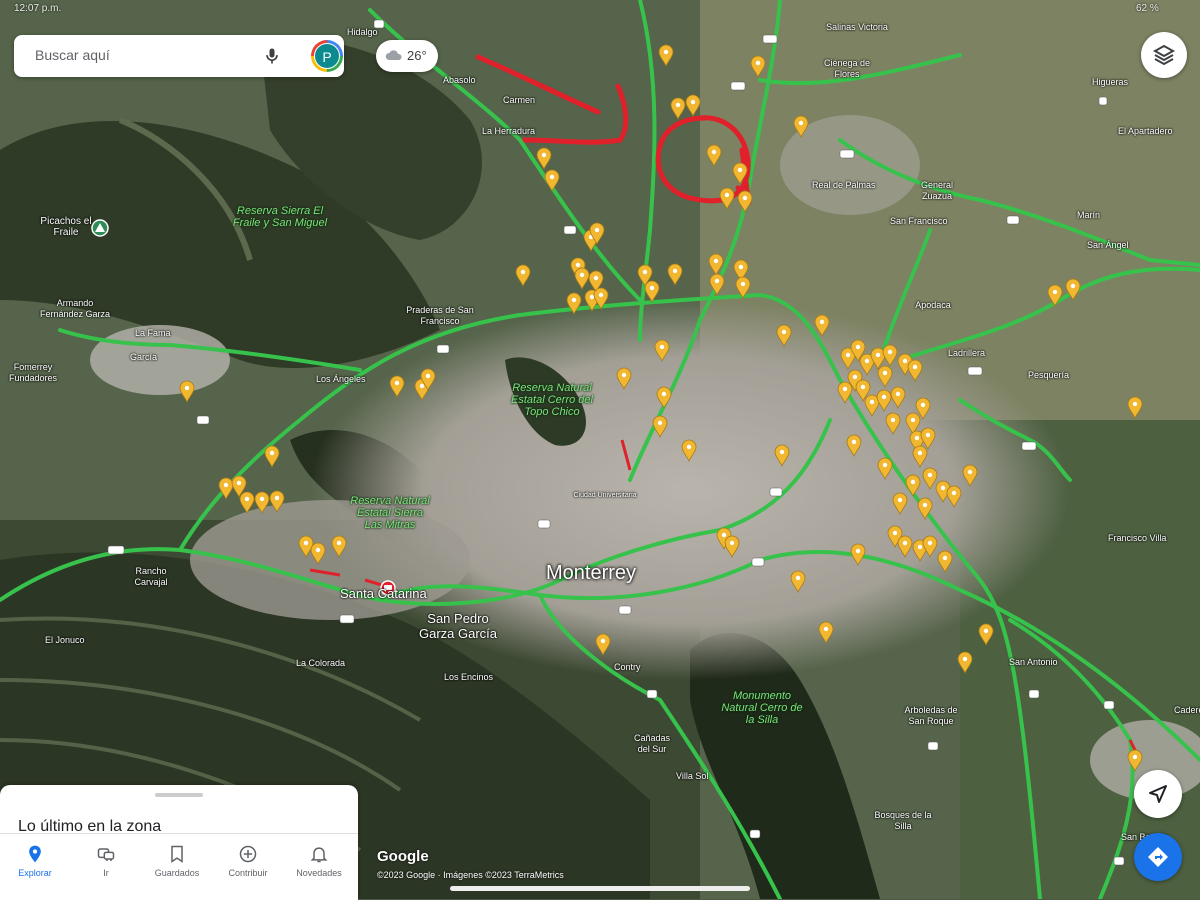 The image size is (1200, 900). I want to click on weather-chip: 26°, so click(407, 56).